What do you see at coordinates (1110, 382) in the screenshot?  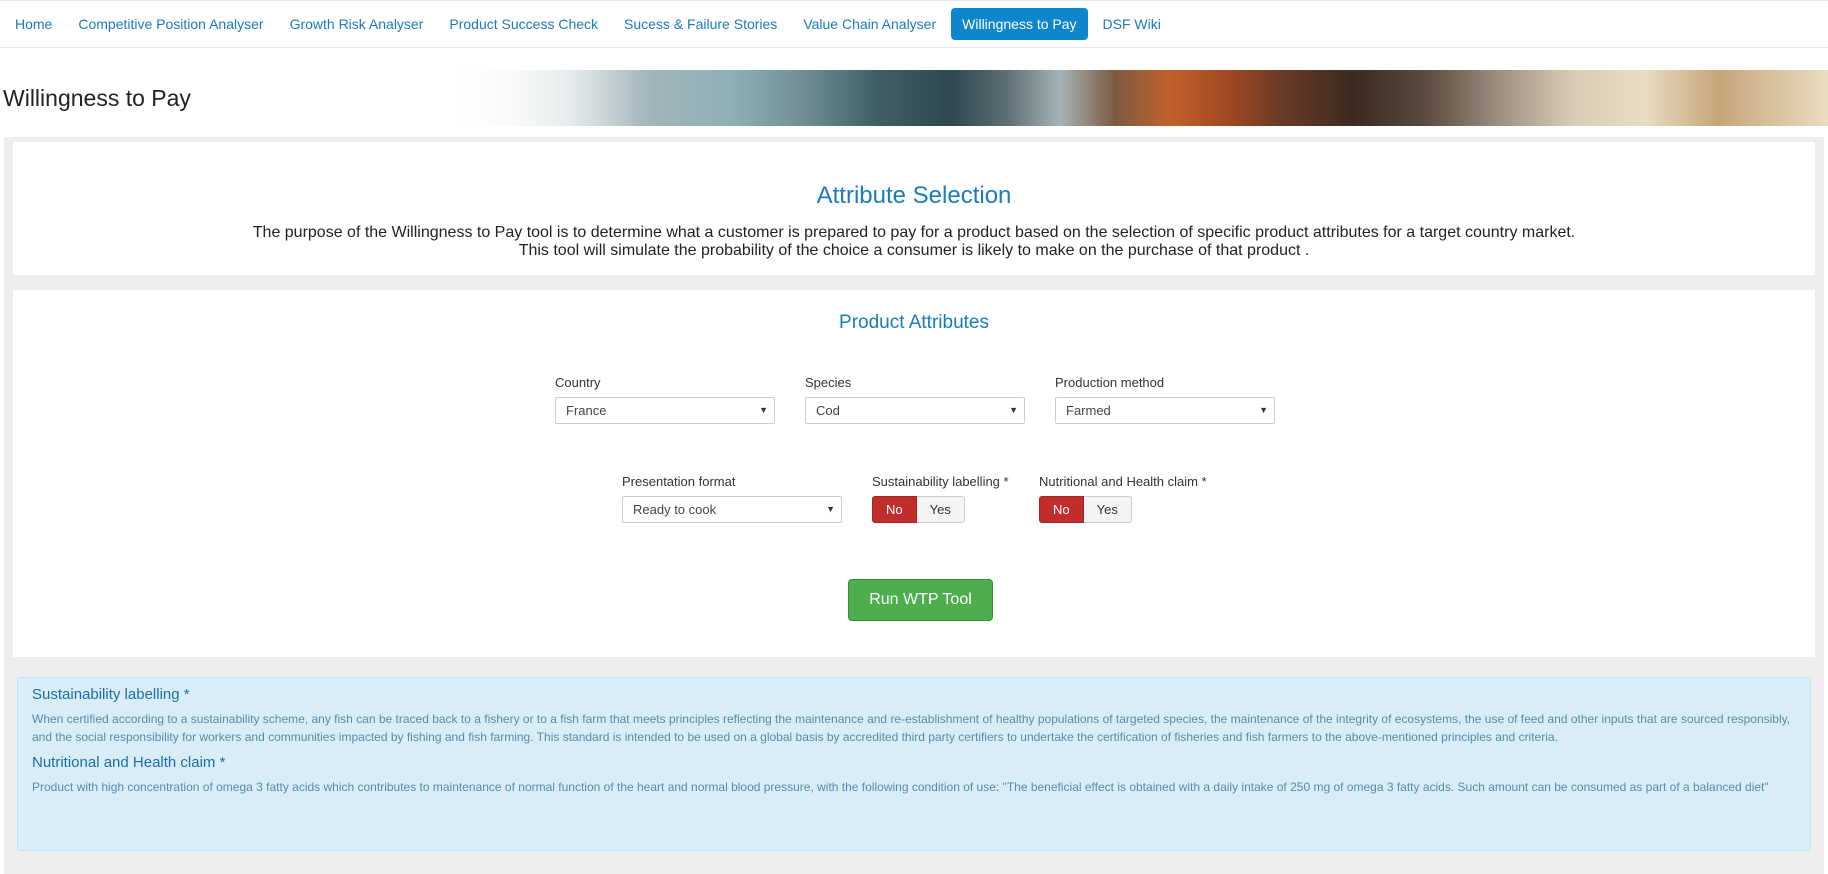 I see `production-method-label: Production method` at bounding box center [1110, 382].